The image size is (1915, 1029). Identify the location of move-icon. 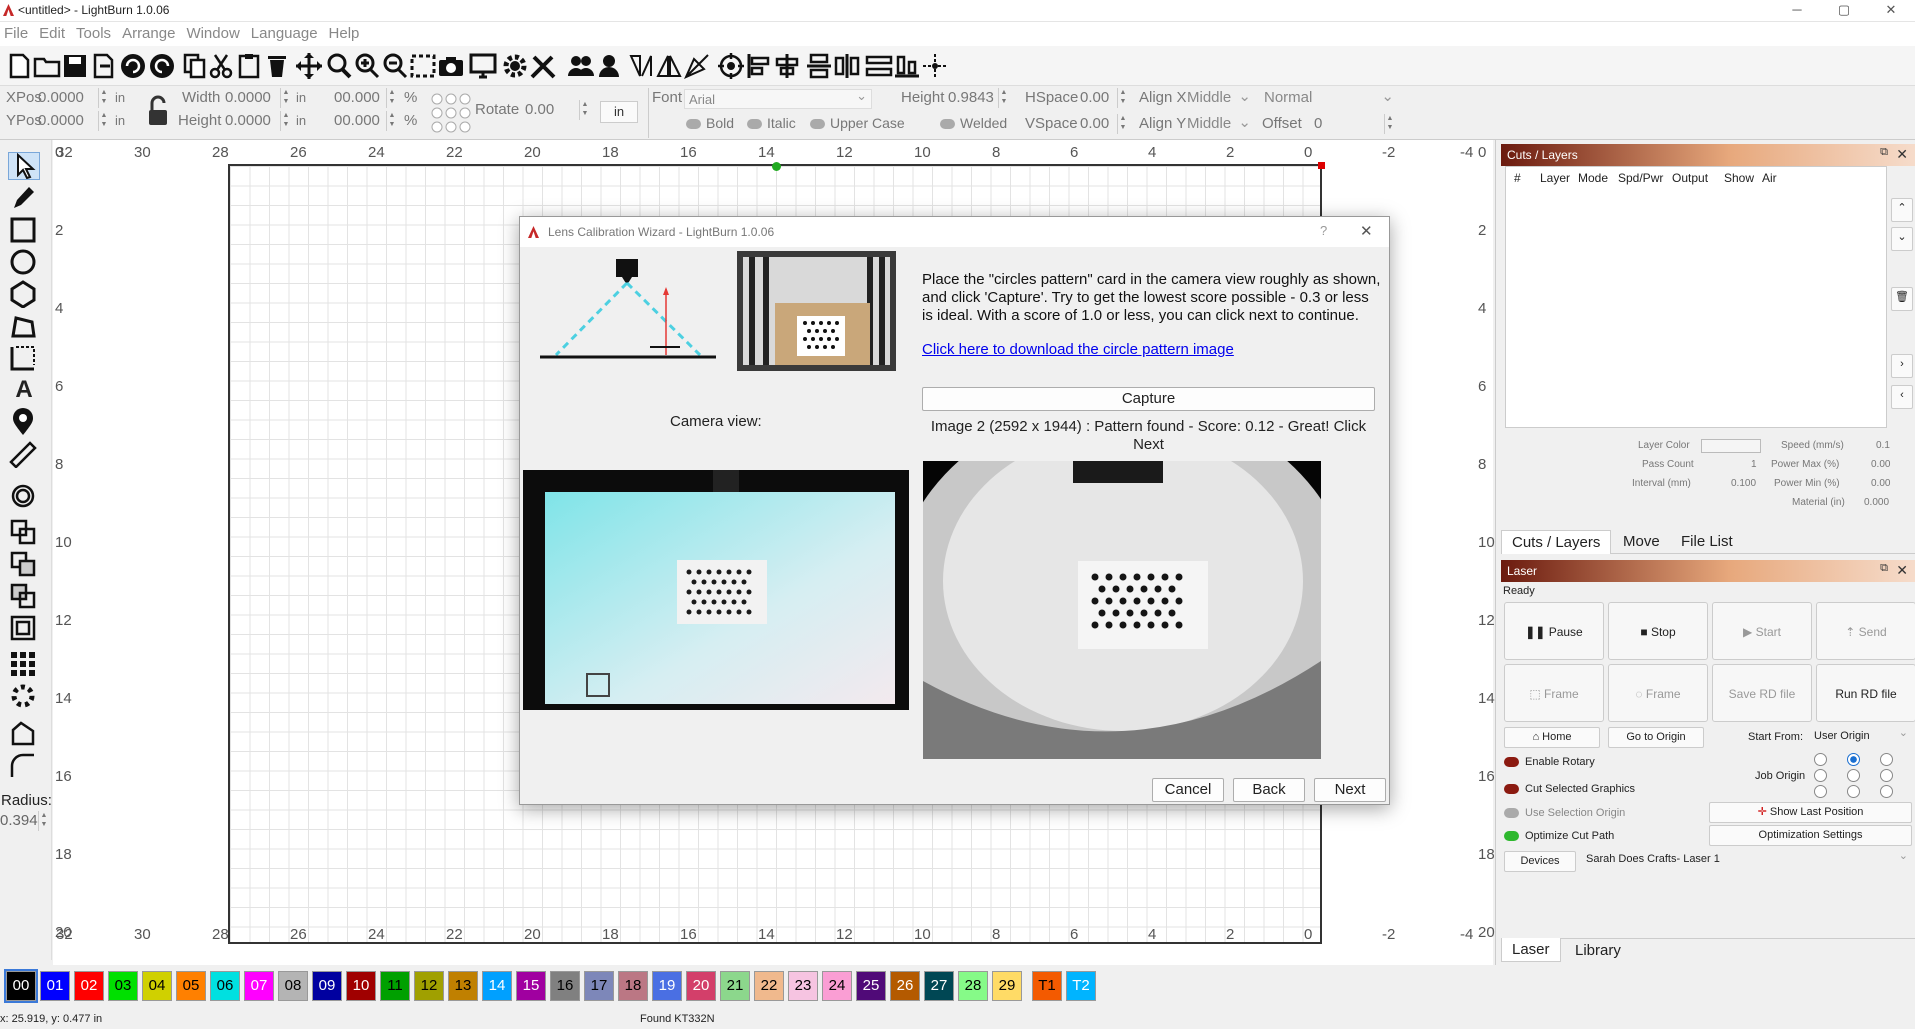
(309, 66).